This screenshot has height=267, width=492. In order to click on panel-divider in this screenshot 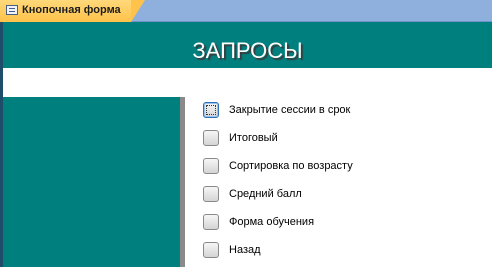, I will do `click(182, 182)`.